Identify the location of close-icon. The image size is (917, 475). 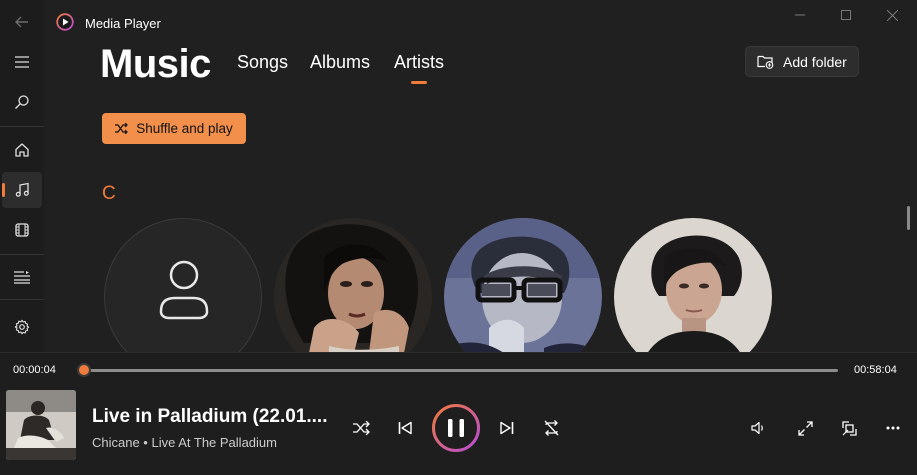
(892, 15).